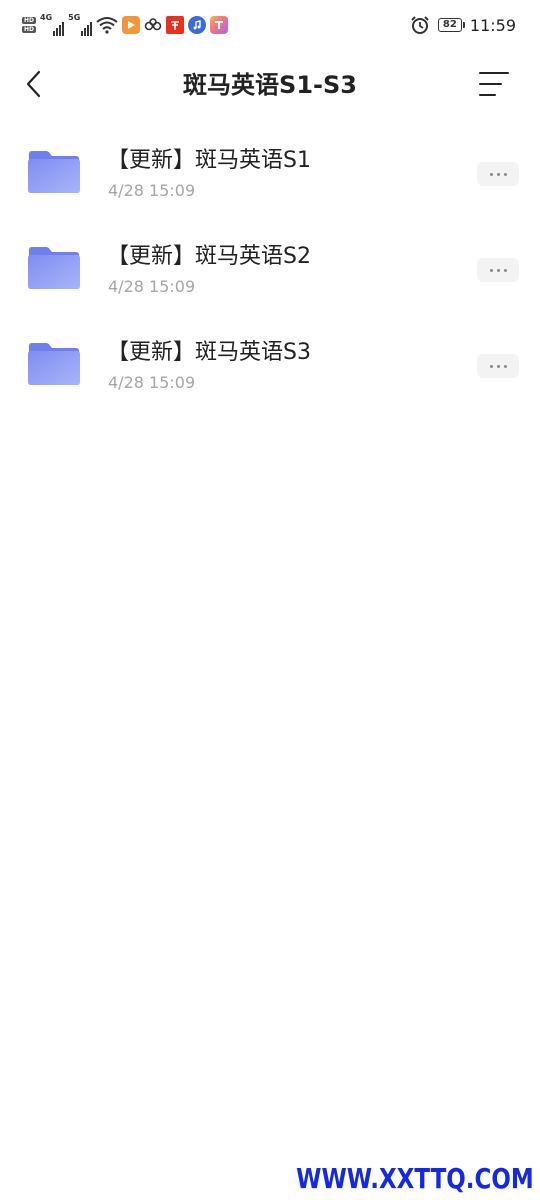 This screenshot has width=540, height=1200. What do you see at coordinates (270, 176) in the screenshot?
I see `list-item: 【更新】斑马英语S1 4/28 15:09` at bounding box center [270, 176].